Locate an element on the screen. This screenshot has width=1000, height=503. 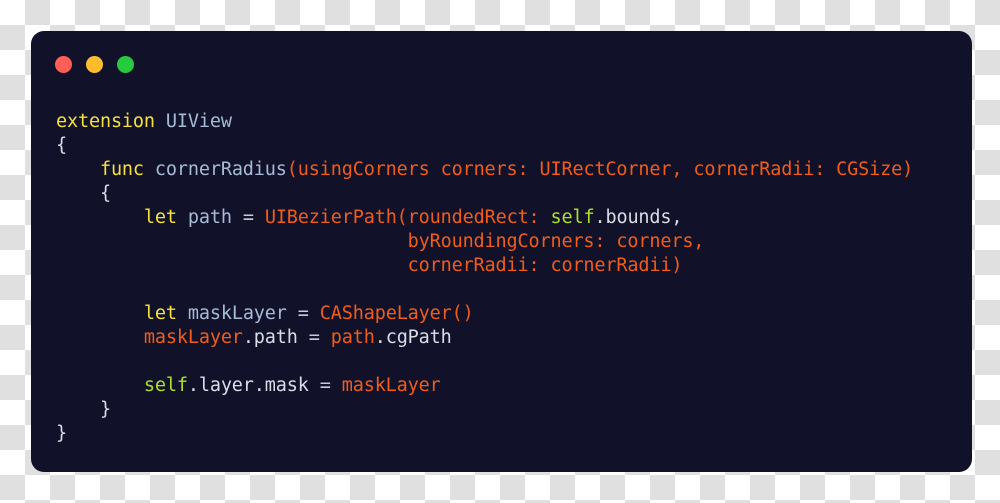
code-token: cornerRadius is located at coordinates (220, 169).